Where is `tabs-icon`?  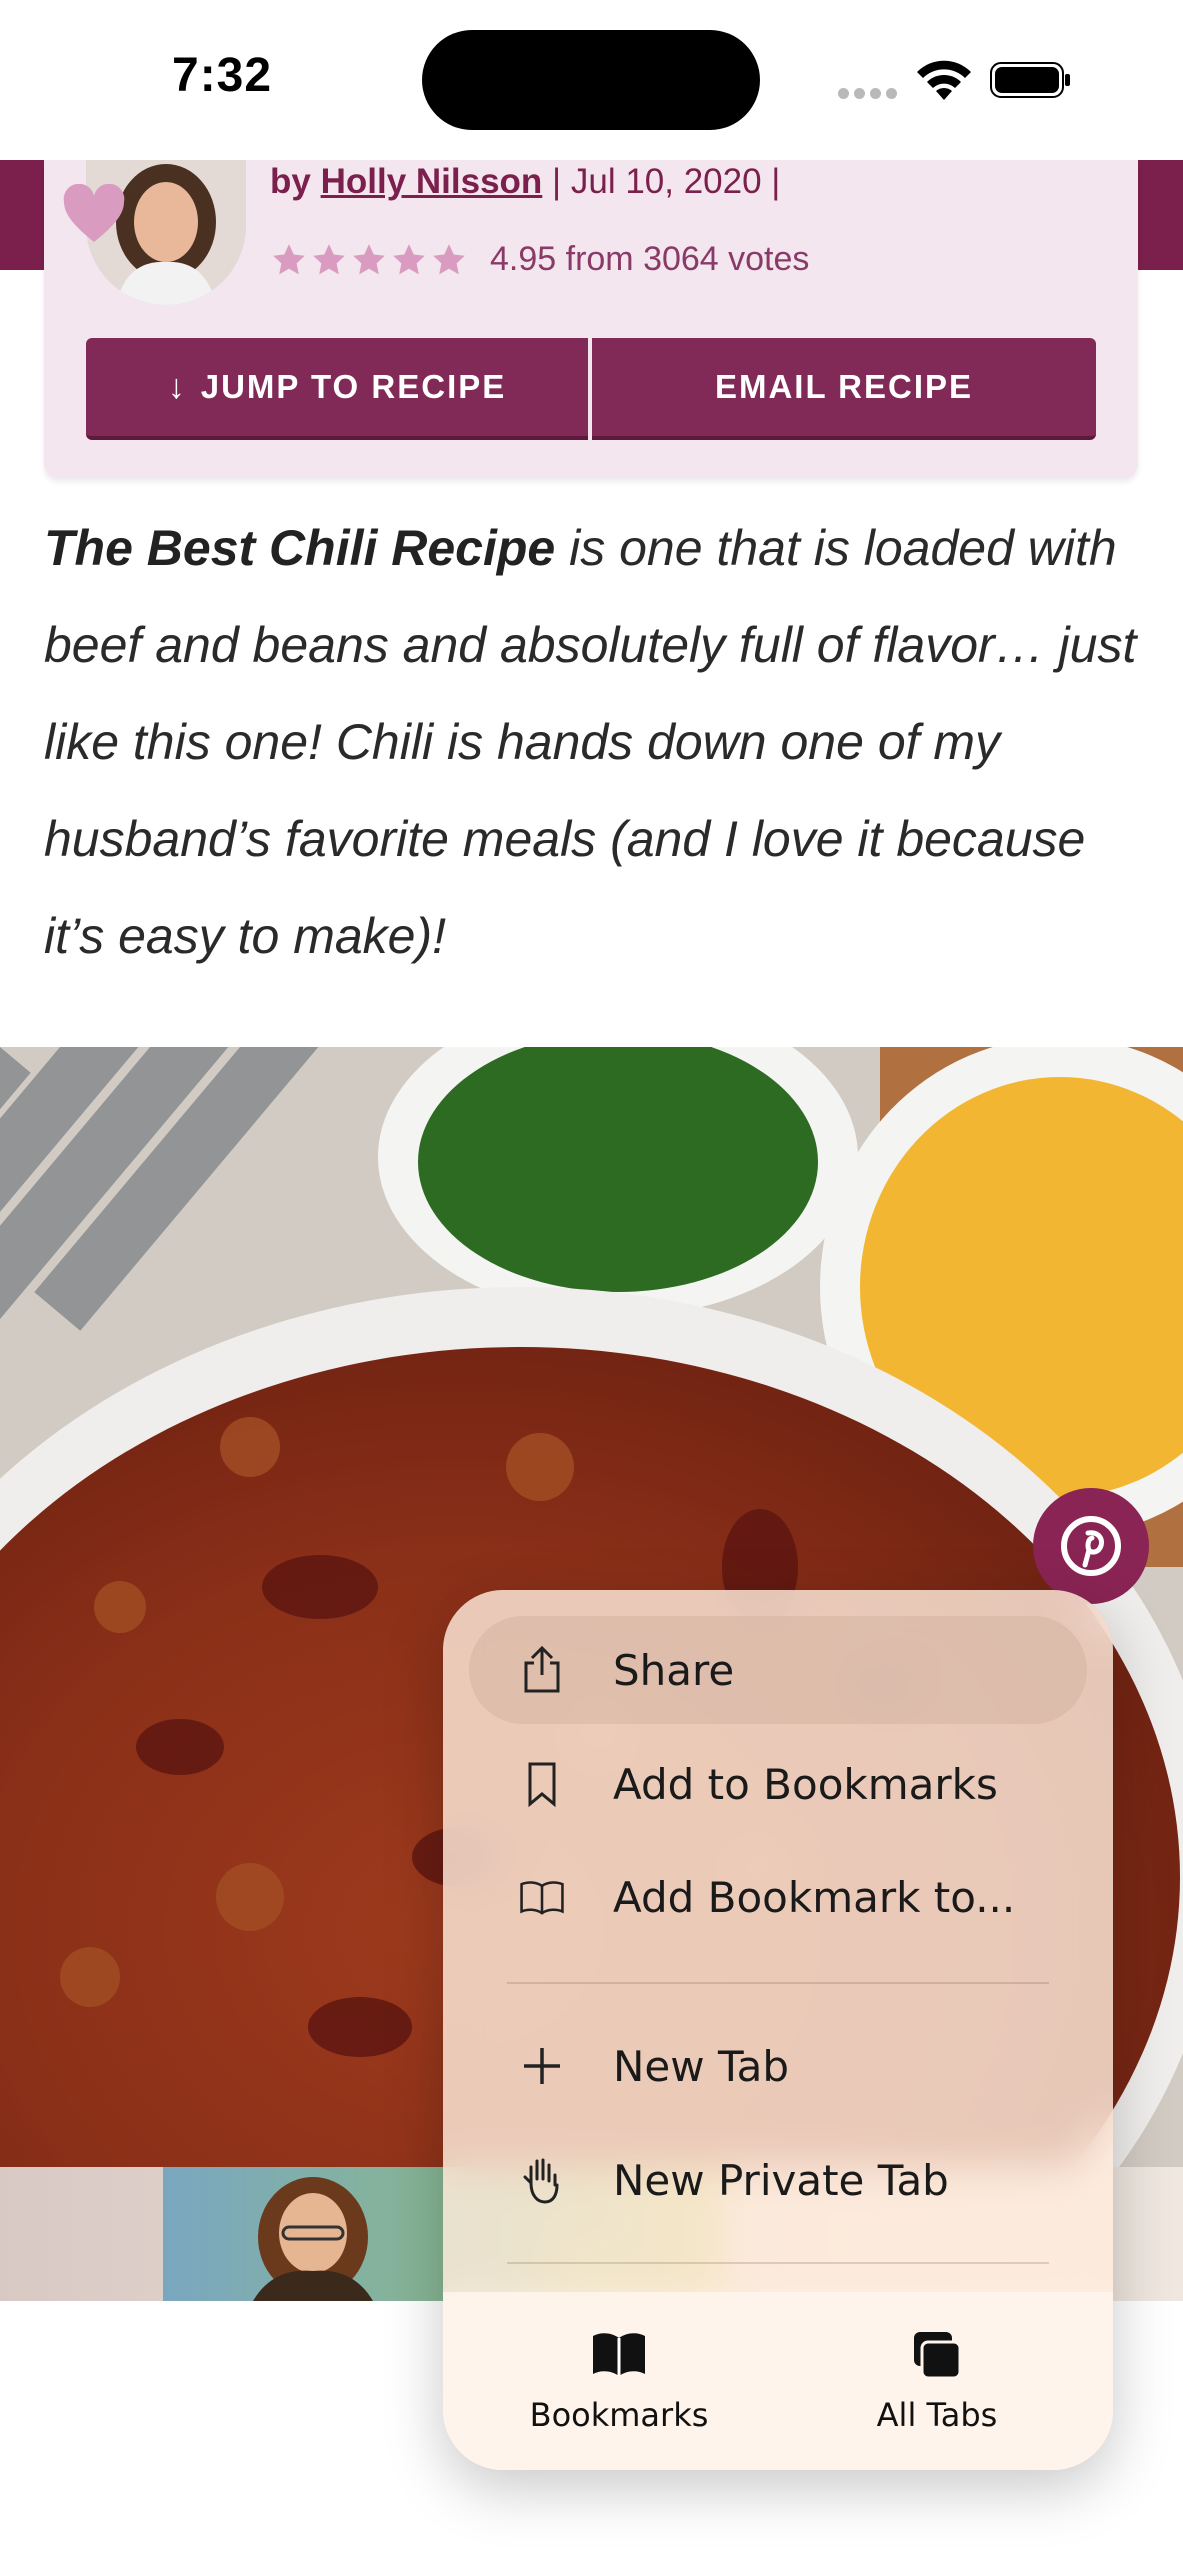 tabs-icon is located at coordinates (938, 2356).